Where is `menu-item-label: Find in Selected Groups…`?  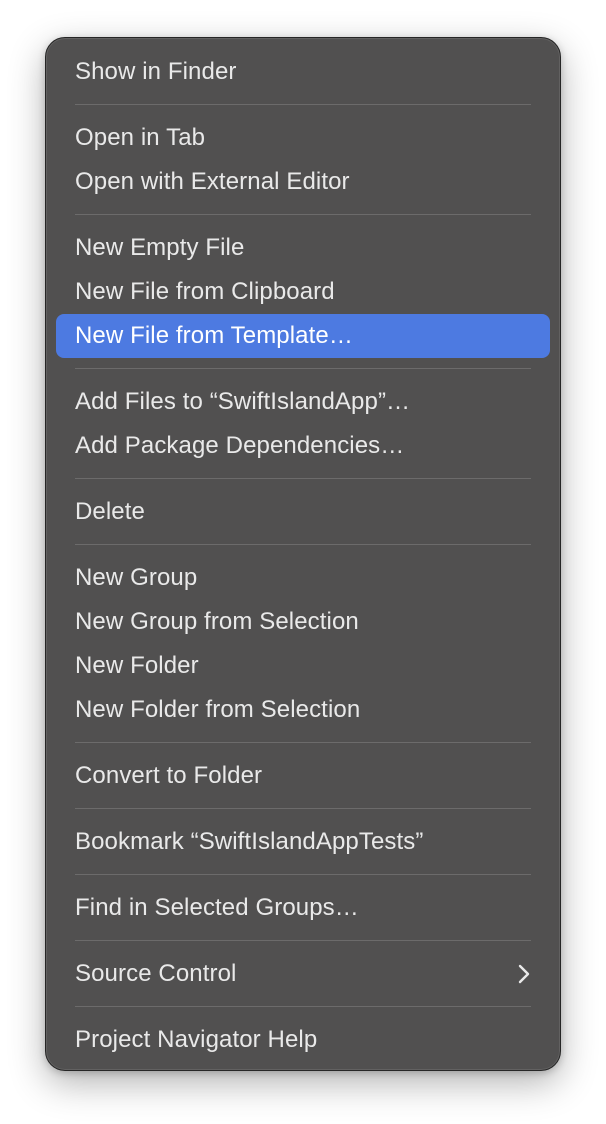 menu-item-label: Find in Selected Groups… is located at coordinates (217, 907).